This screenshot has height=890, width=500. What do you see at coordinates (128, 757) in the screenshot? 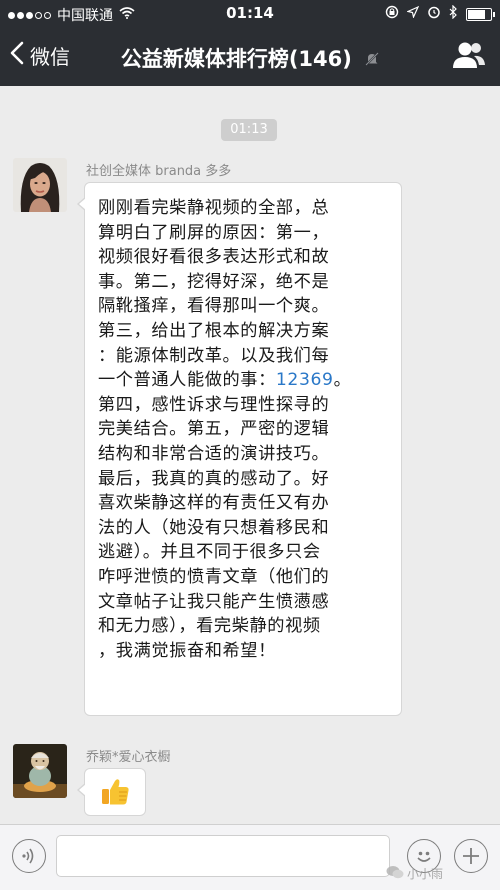
I see `sender-name: 乔颖*爱心衣橱` at bounding box center [128, 757].